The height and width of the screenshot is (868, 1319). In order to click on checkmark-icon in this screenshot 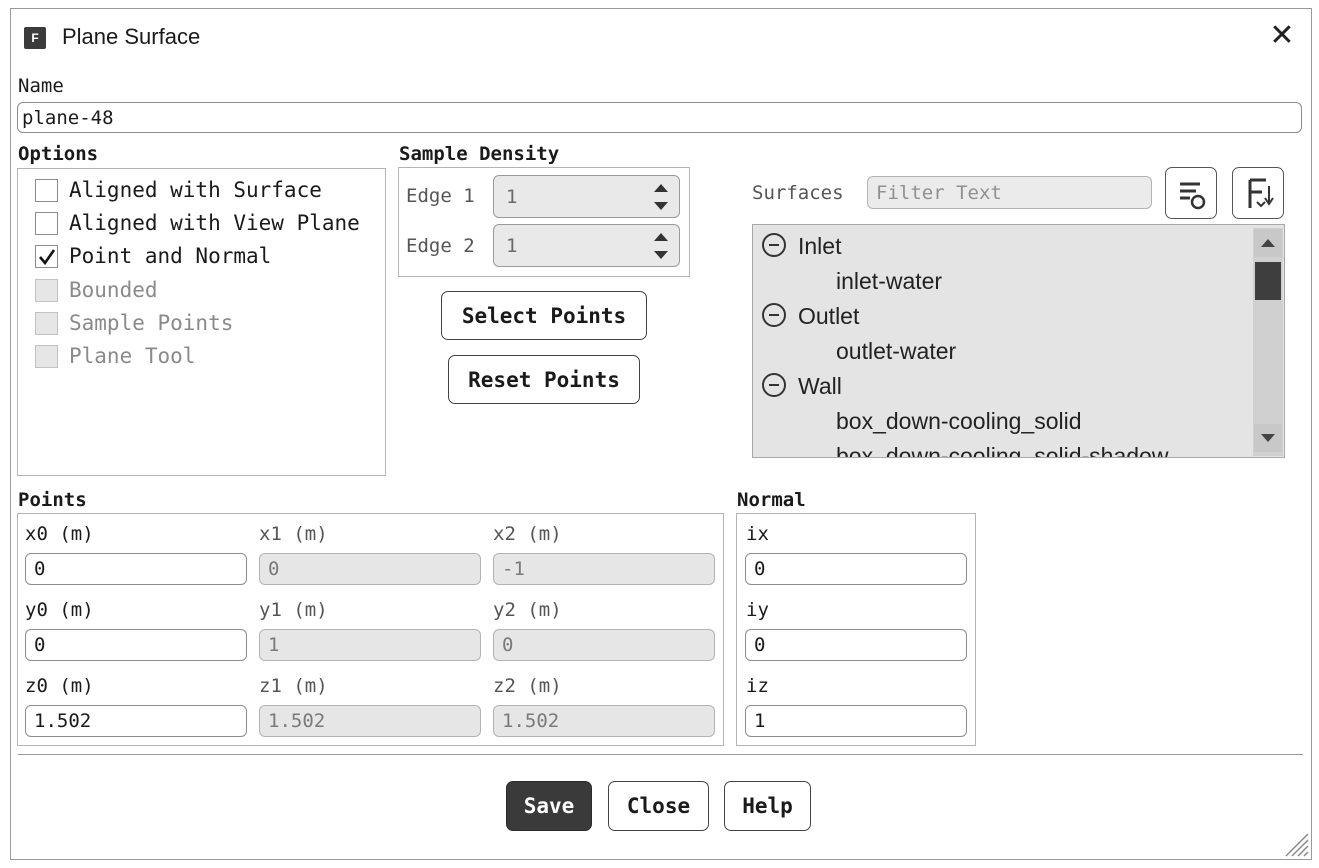, I will do `click(47, 257)`.